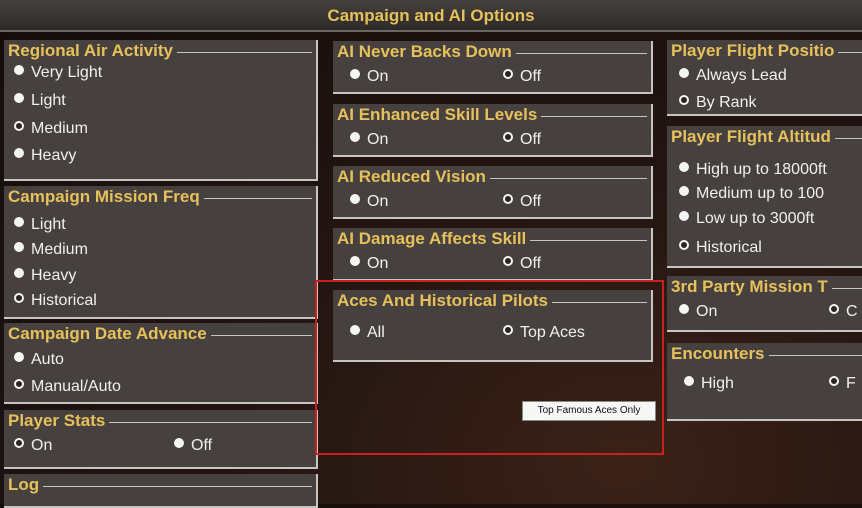 This screenshot has width=862, height=508. What do you see at coordinates (717, 103) in the screenshot?
I see `radio-by-rank: By Rank` at bounding box center [717, 103].